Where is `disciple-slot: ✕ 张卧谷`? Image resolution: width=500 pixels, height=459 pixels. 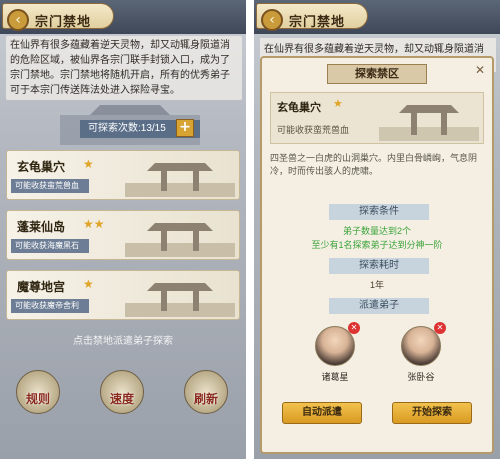
disciple-slot: ✕ 张卧谷 is located at coordinates (421, 352).